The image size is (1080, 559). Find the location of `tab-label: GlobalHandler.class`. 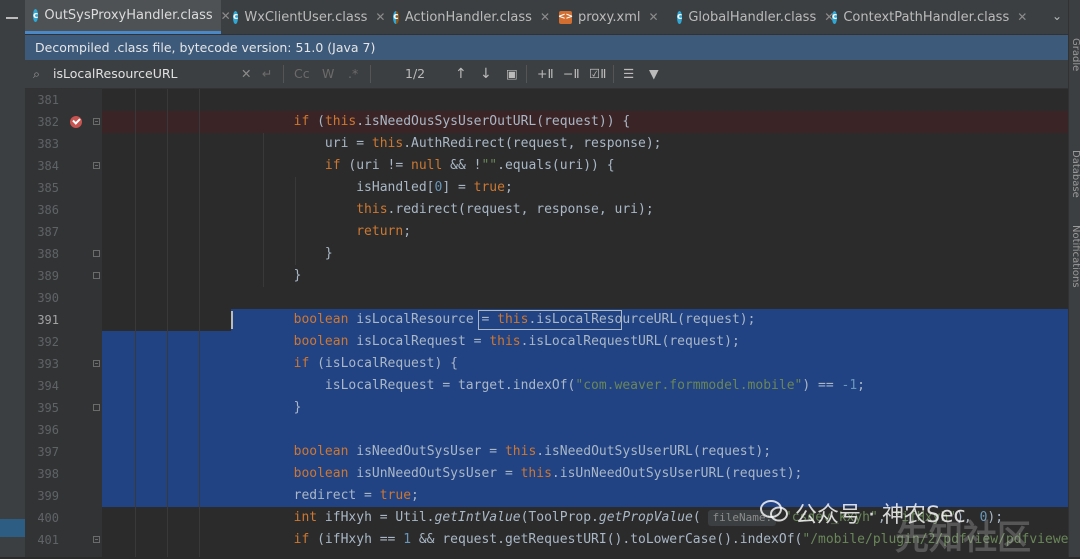

tab-label: GlobalHandler.class is located at coordinates (752, 17).